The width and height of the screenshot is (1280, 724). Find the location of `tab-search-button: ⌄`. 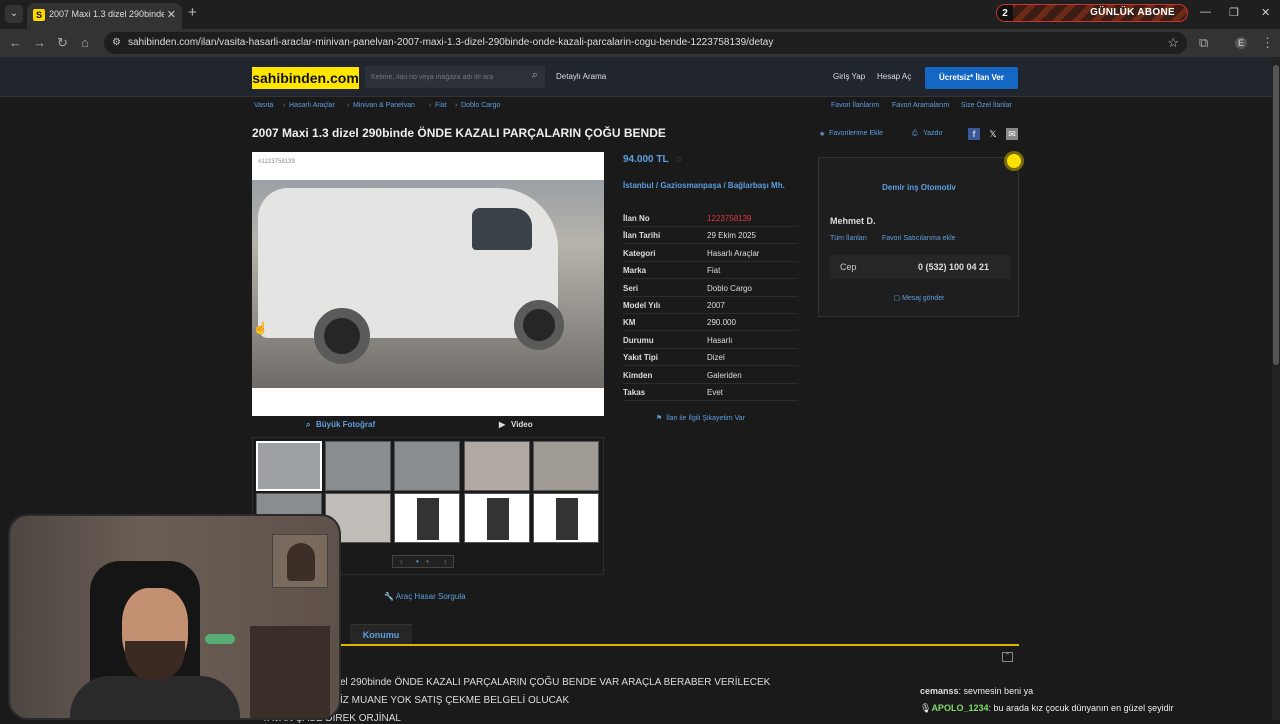

tab-search-button: ⌄ is located at coordinates (14, 14).